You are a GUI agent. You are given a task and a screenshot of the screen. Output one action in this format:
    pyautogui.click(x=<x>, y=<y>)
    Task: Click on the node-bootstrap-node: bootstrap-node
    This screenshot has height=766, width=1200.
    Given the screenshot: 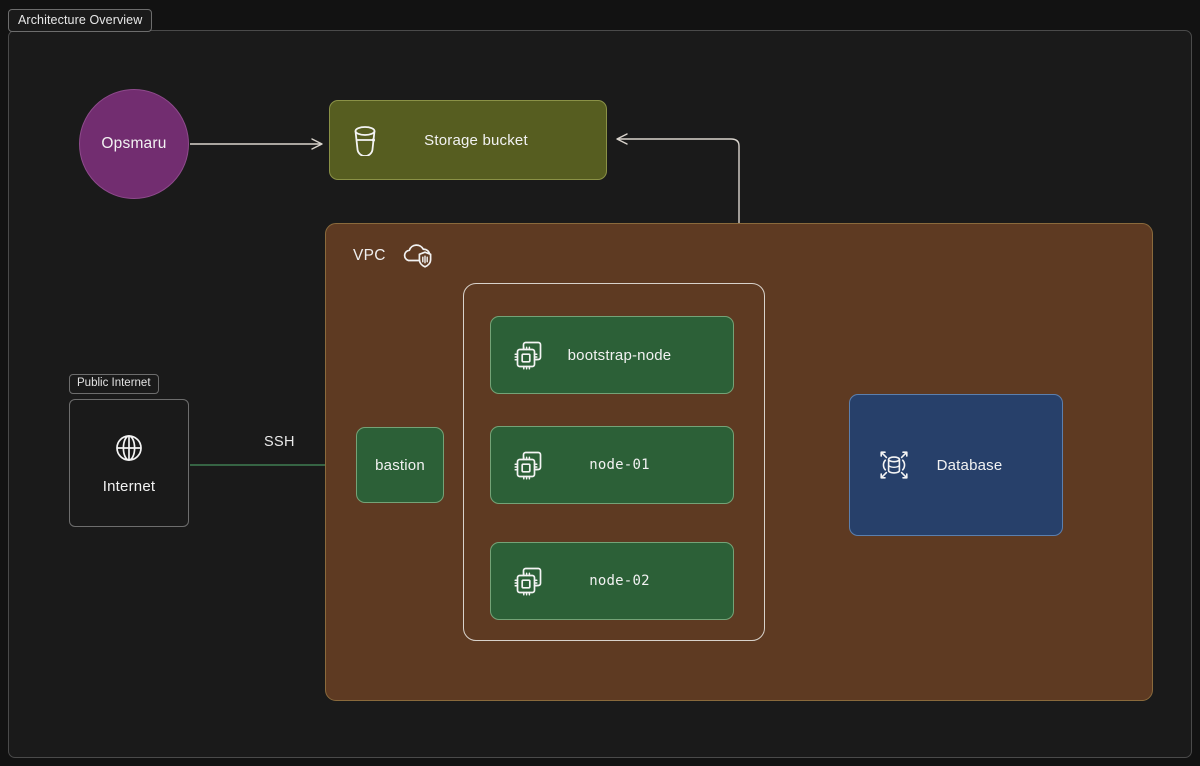 What is the action you would take?
    pyautogui.click(x=612, y=355)
    